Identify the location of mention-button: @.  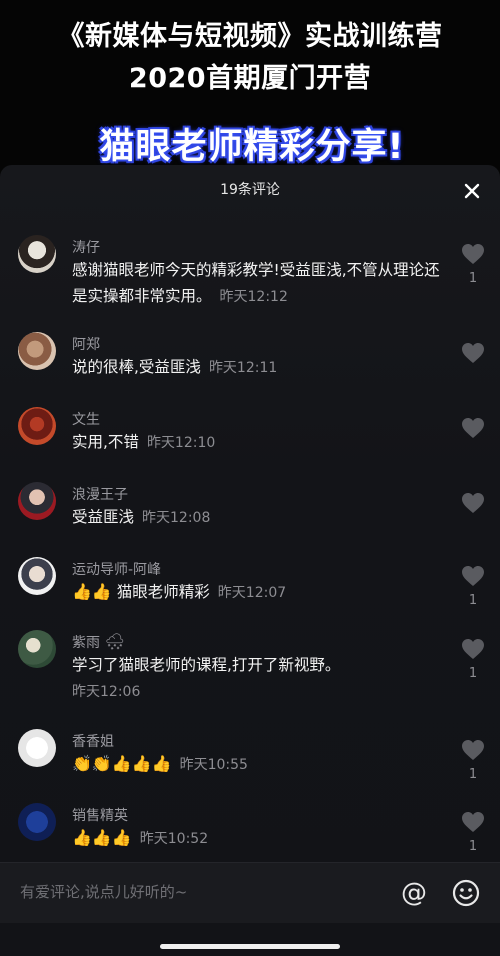
(414, 893).